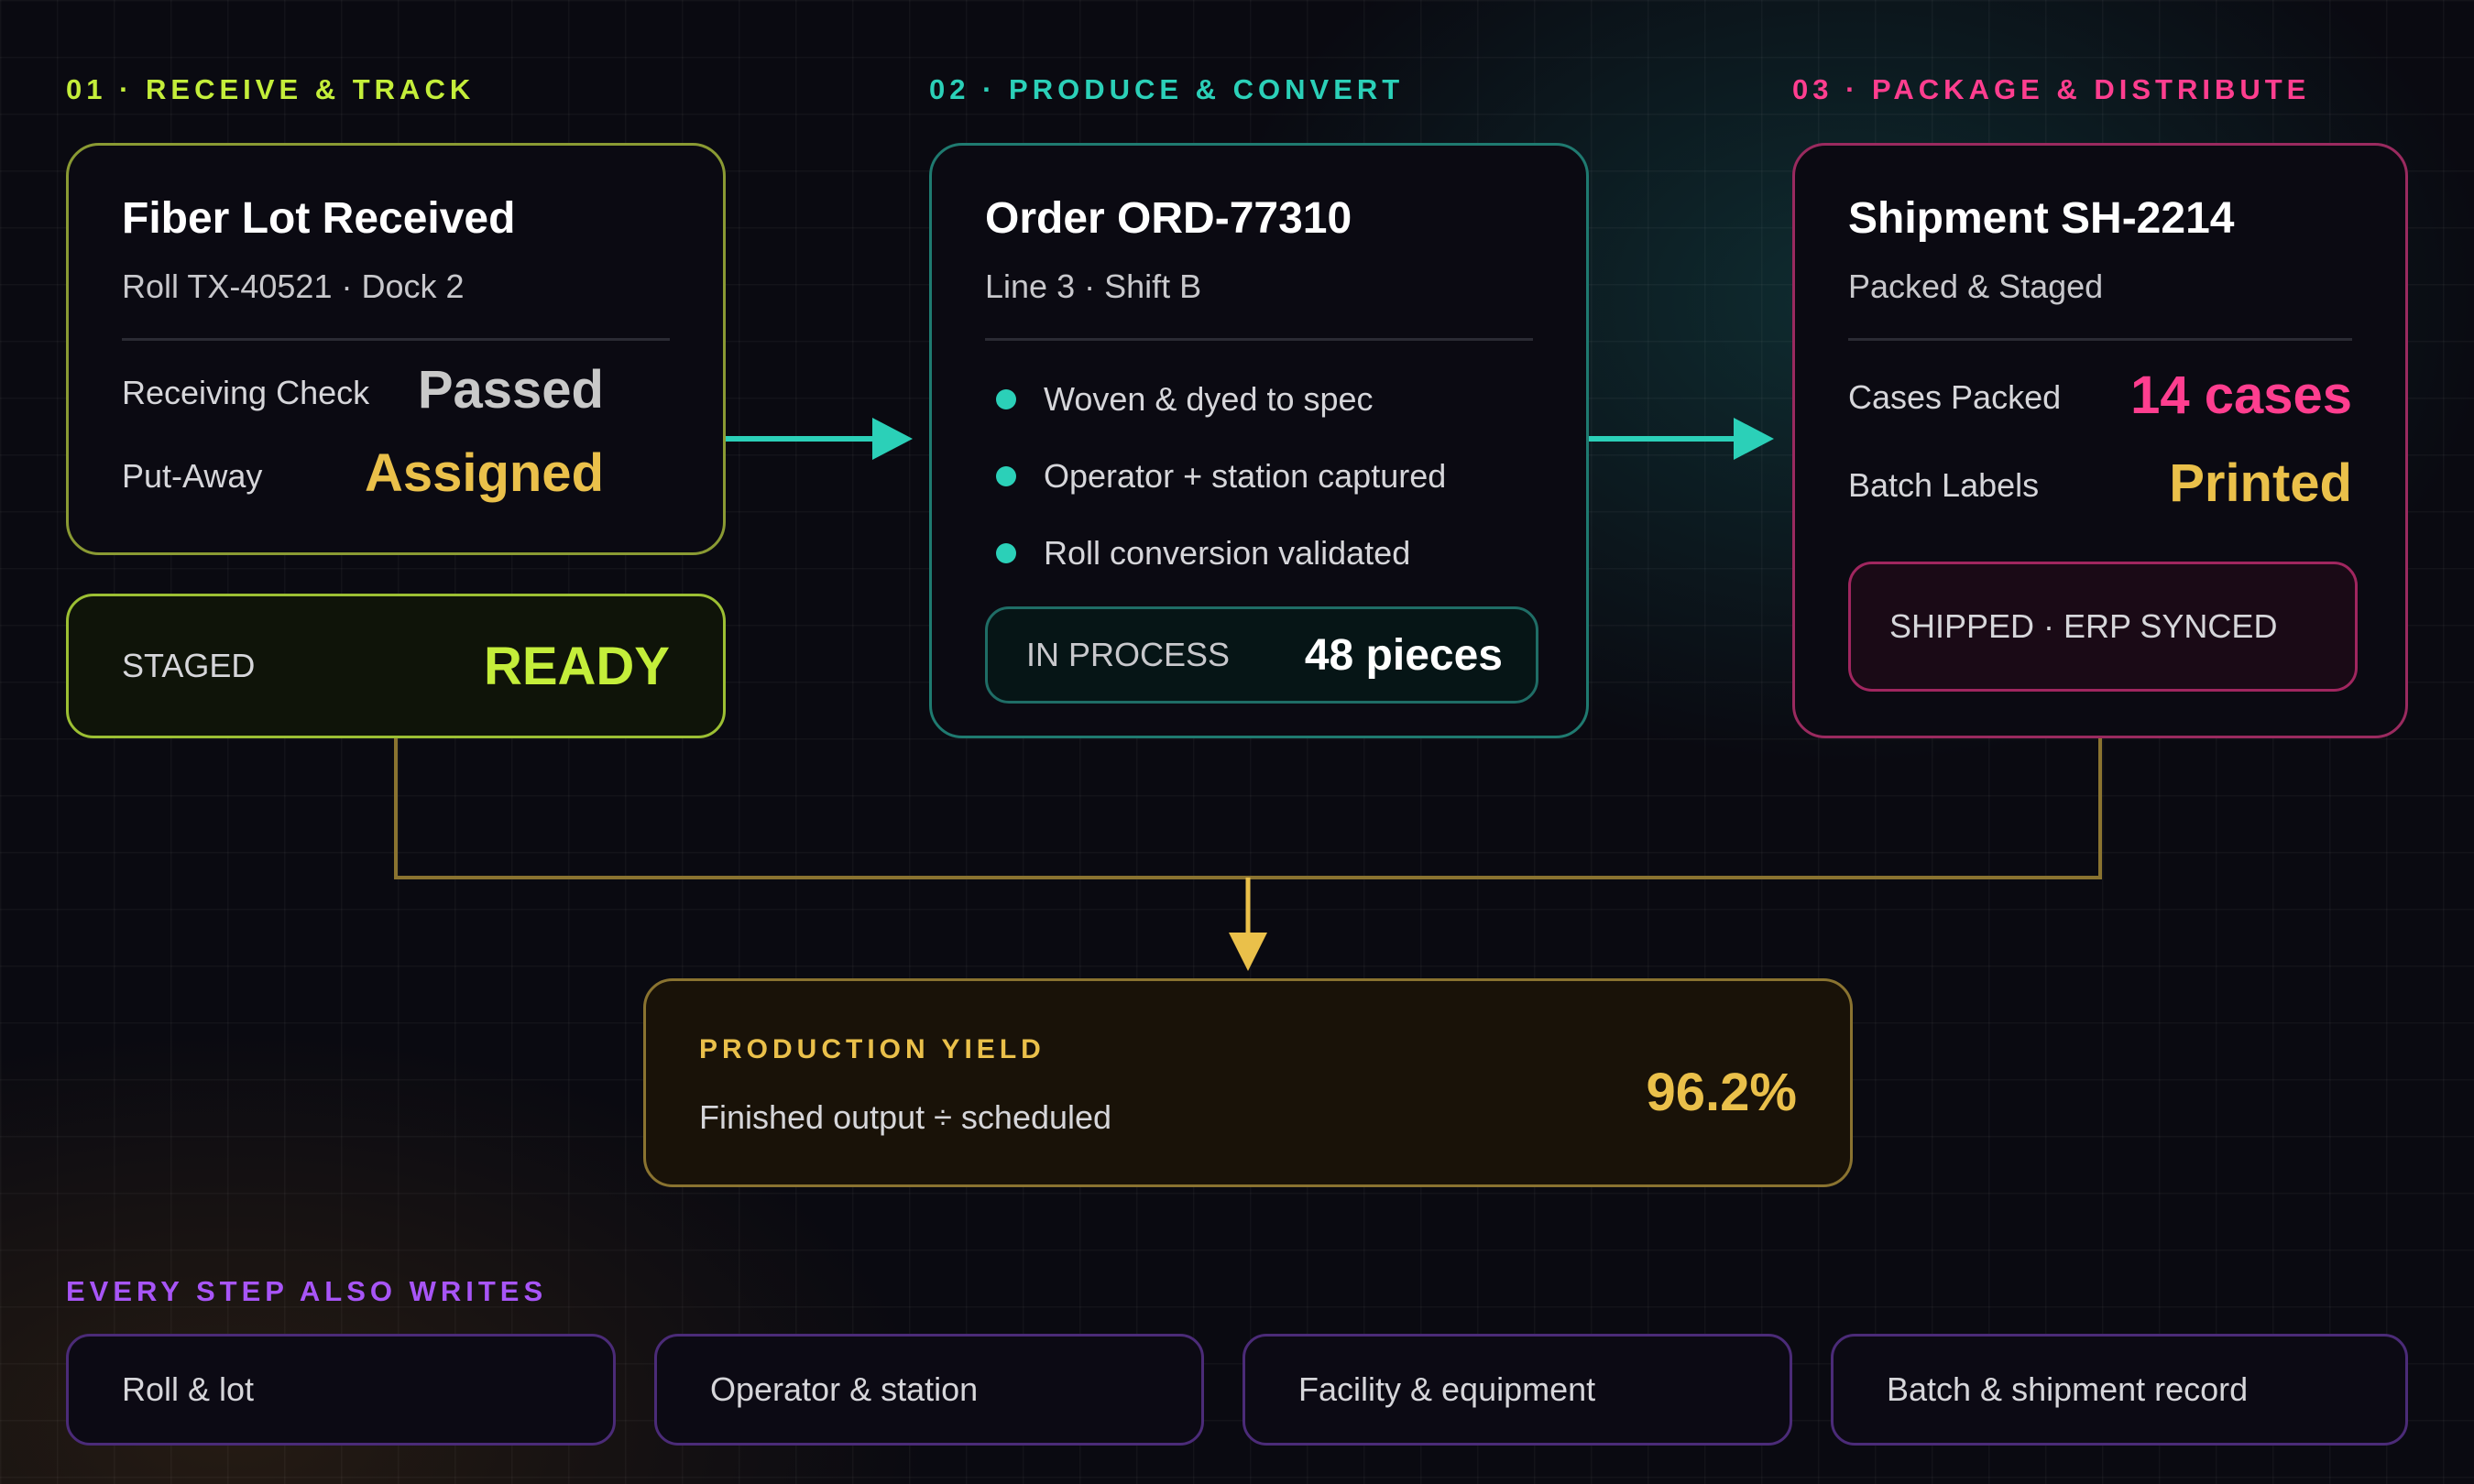 The image size is (2474, 1484). Describe the element at coordinates (192, 476) in the screenshot. I see `row-label-put-away: Put-Away` at that location.